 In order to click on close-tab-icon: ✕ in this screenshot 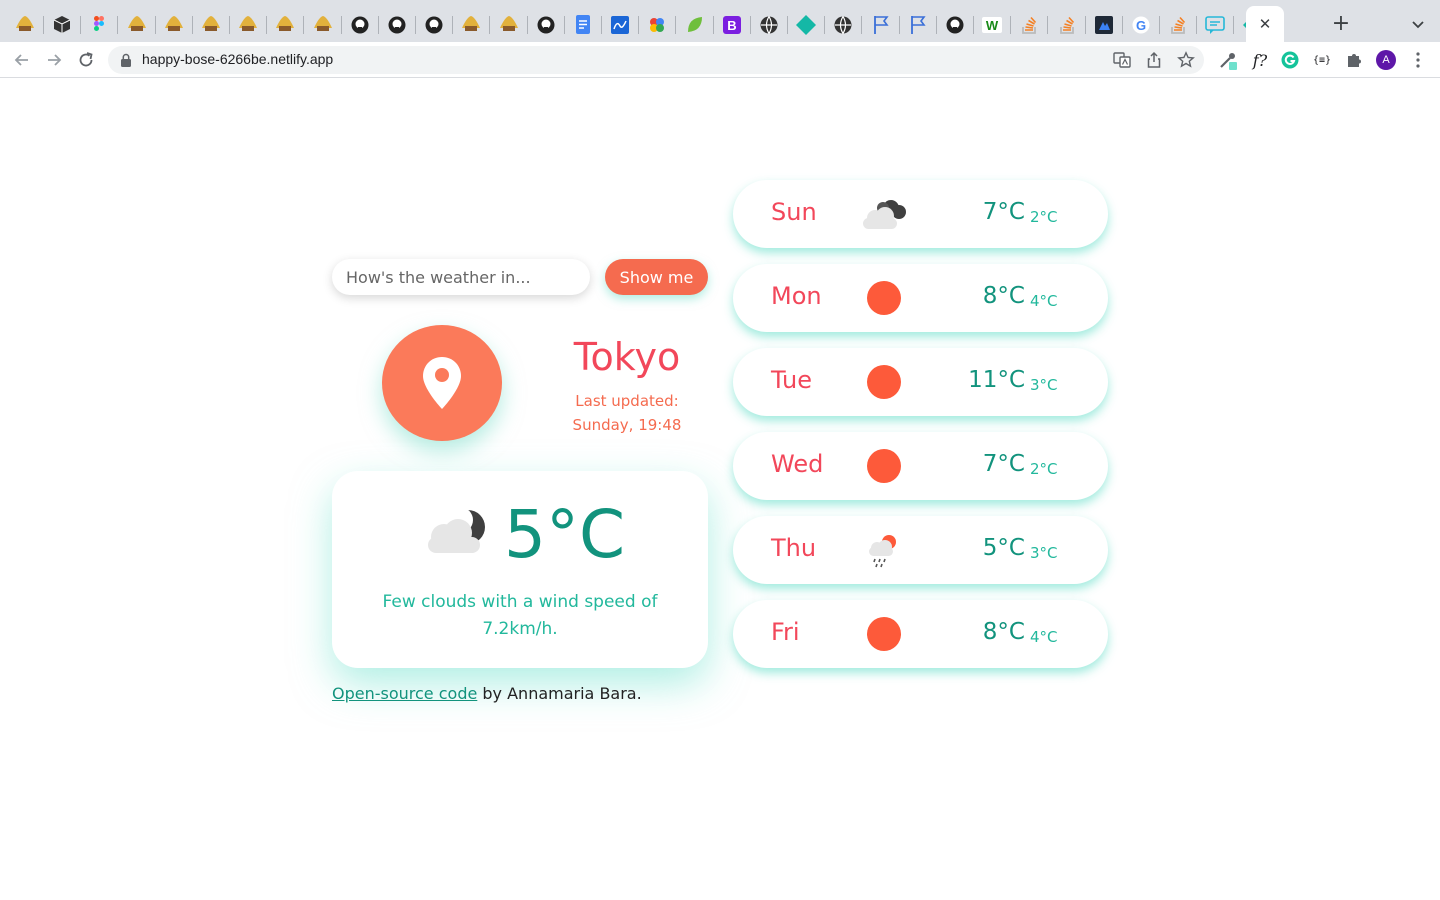, I will do `click(1265, 24)`.